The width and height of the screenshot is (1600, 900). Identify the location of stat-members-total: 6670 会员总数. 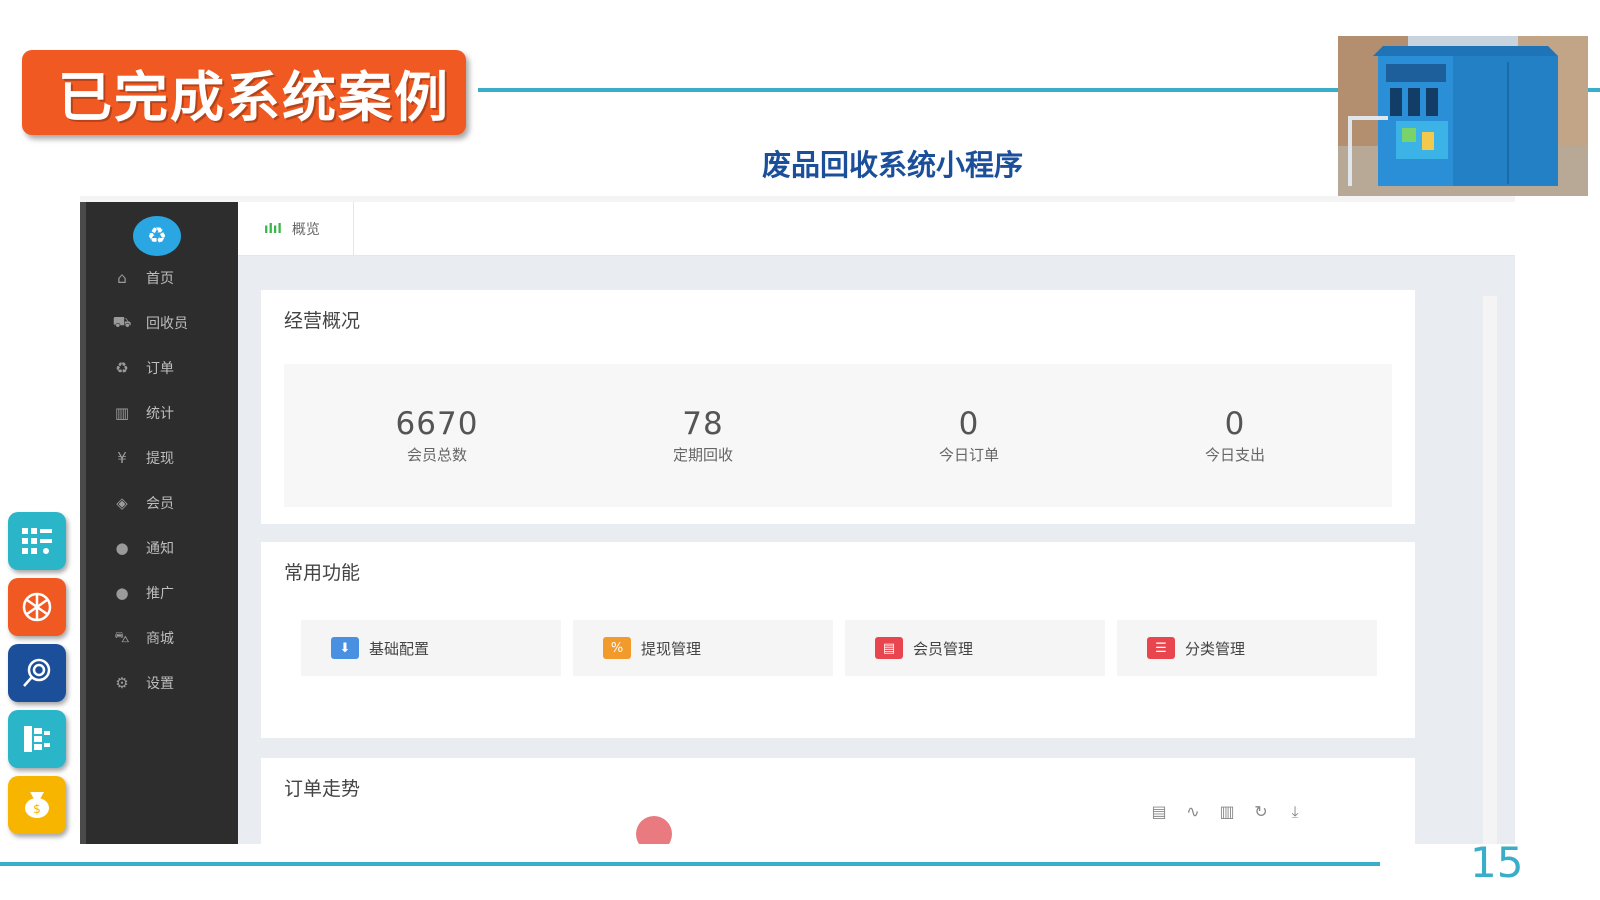
(437, 435).